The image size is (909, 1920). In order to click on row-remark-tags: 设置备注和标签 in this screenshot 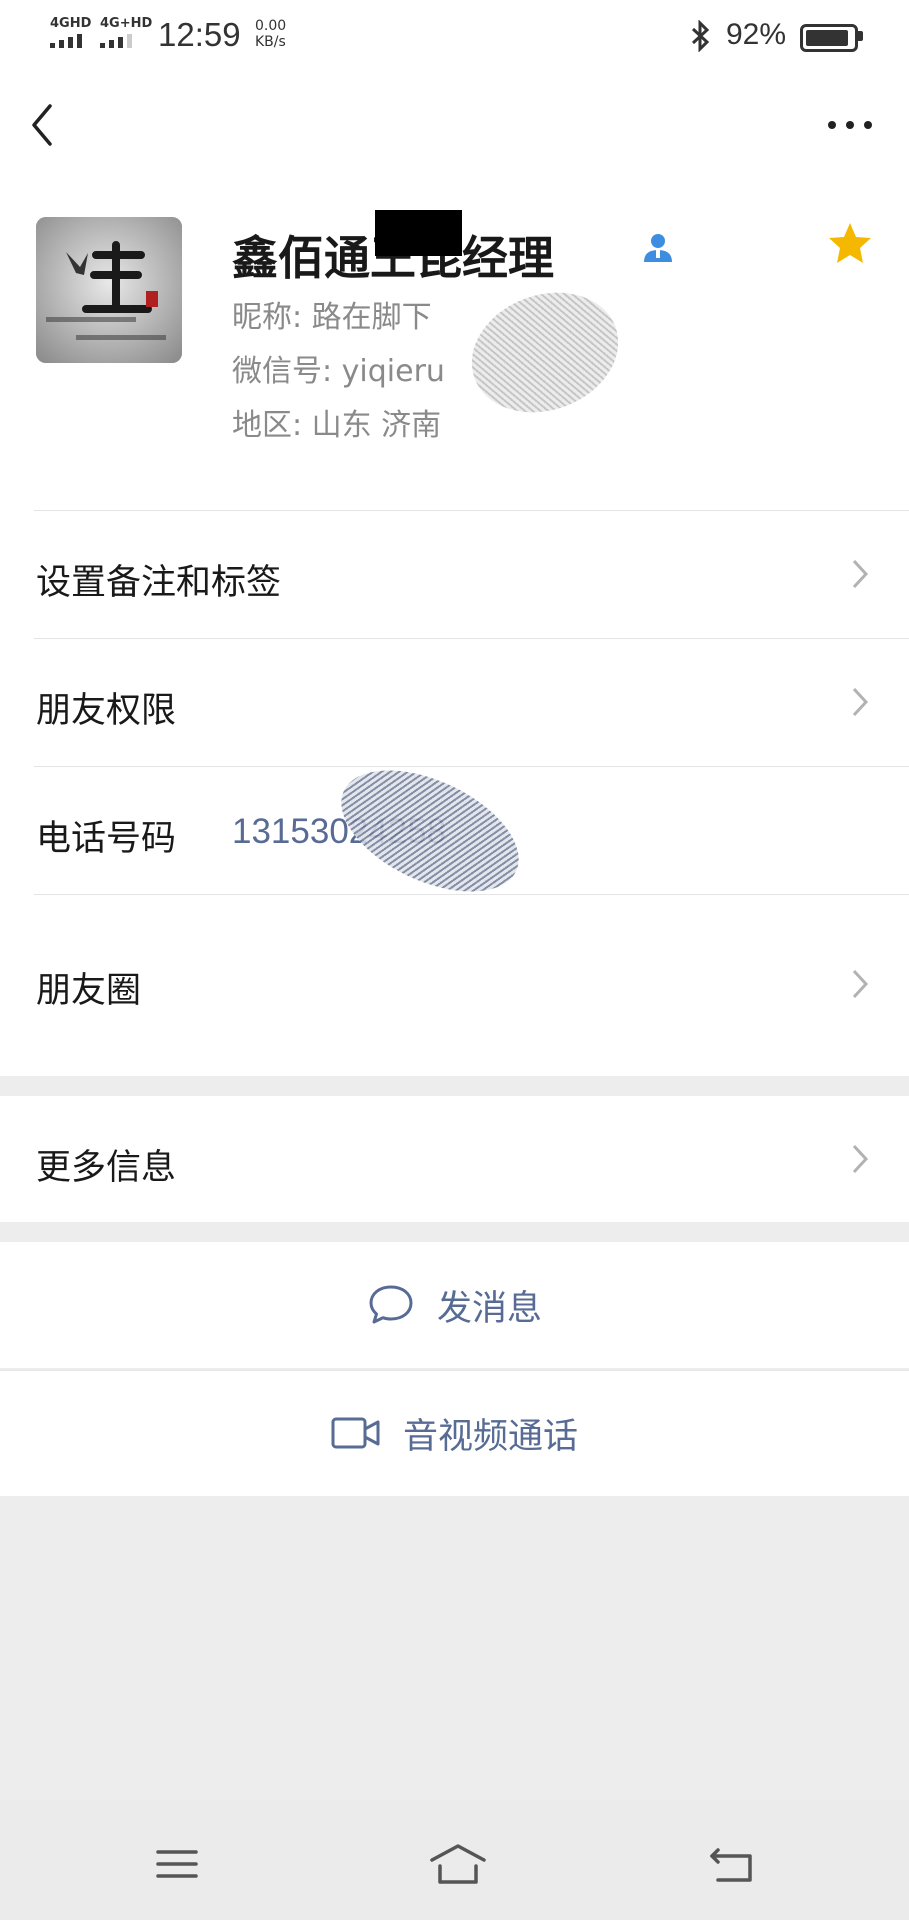, I will do `click(454, 574)`.